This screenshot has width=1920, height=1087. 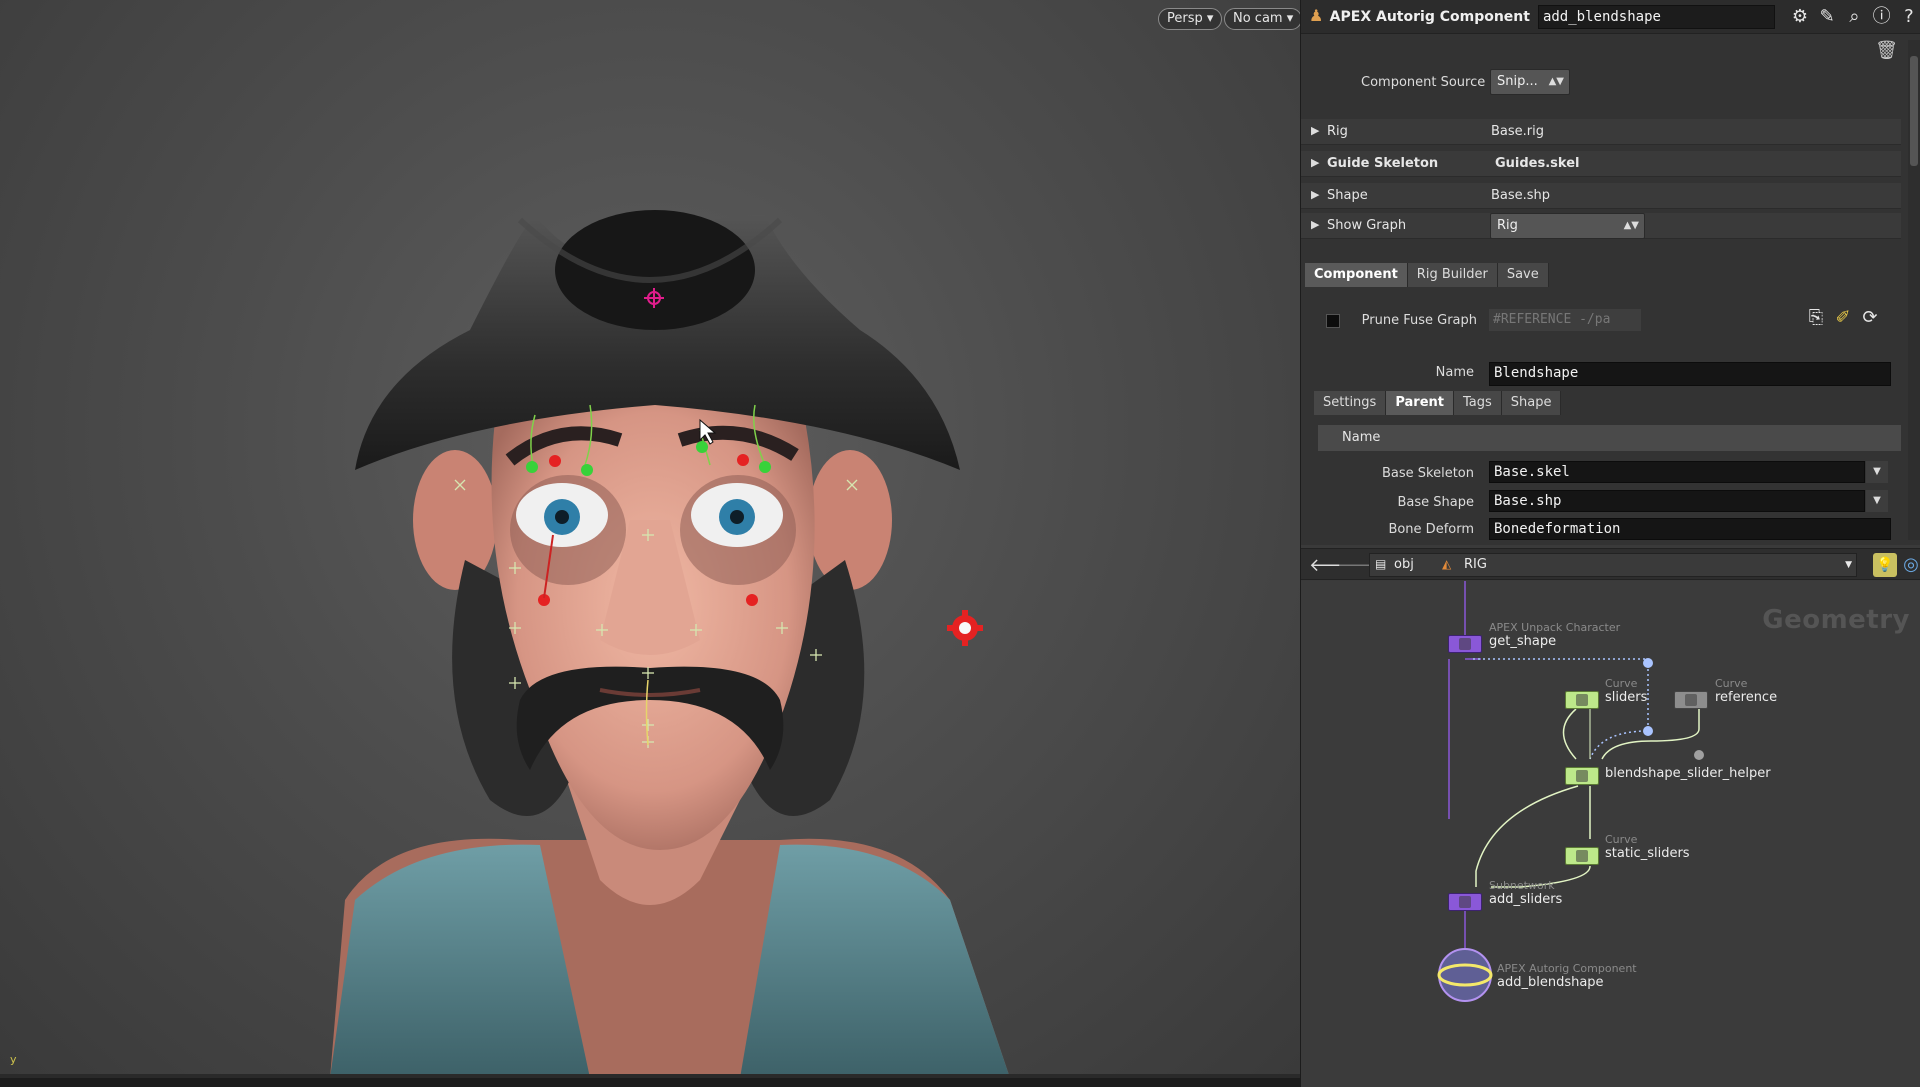 What do you see at coordinates (1427, 473) in the screenshot?
I see `base-skeleton-label: Base Skeleton` at bounding box center [1427, 473].